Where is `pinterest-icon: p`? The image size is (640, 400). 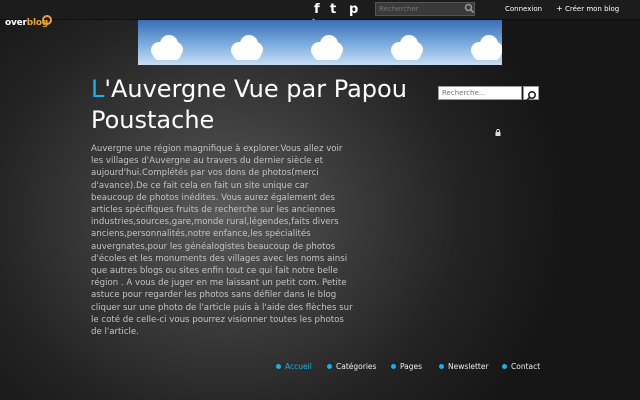 pinterest-icon: p is located at coordinates (353, 9).